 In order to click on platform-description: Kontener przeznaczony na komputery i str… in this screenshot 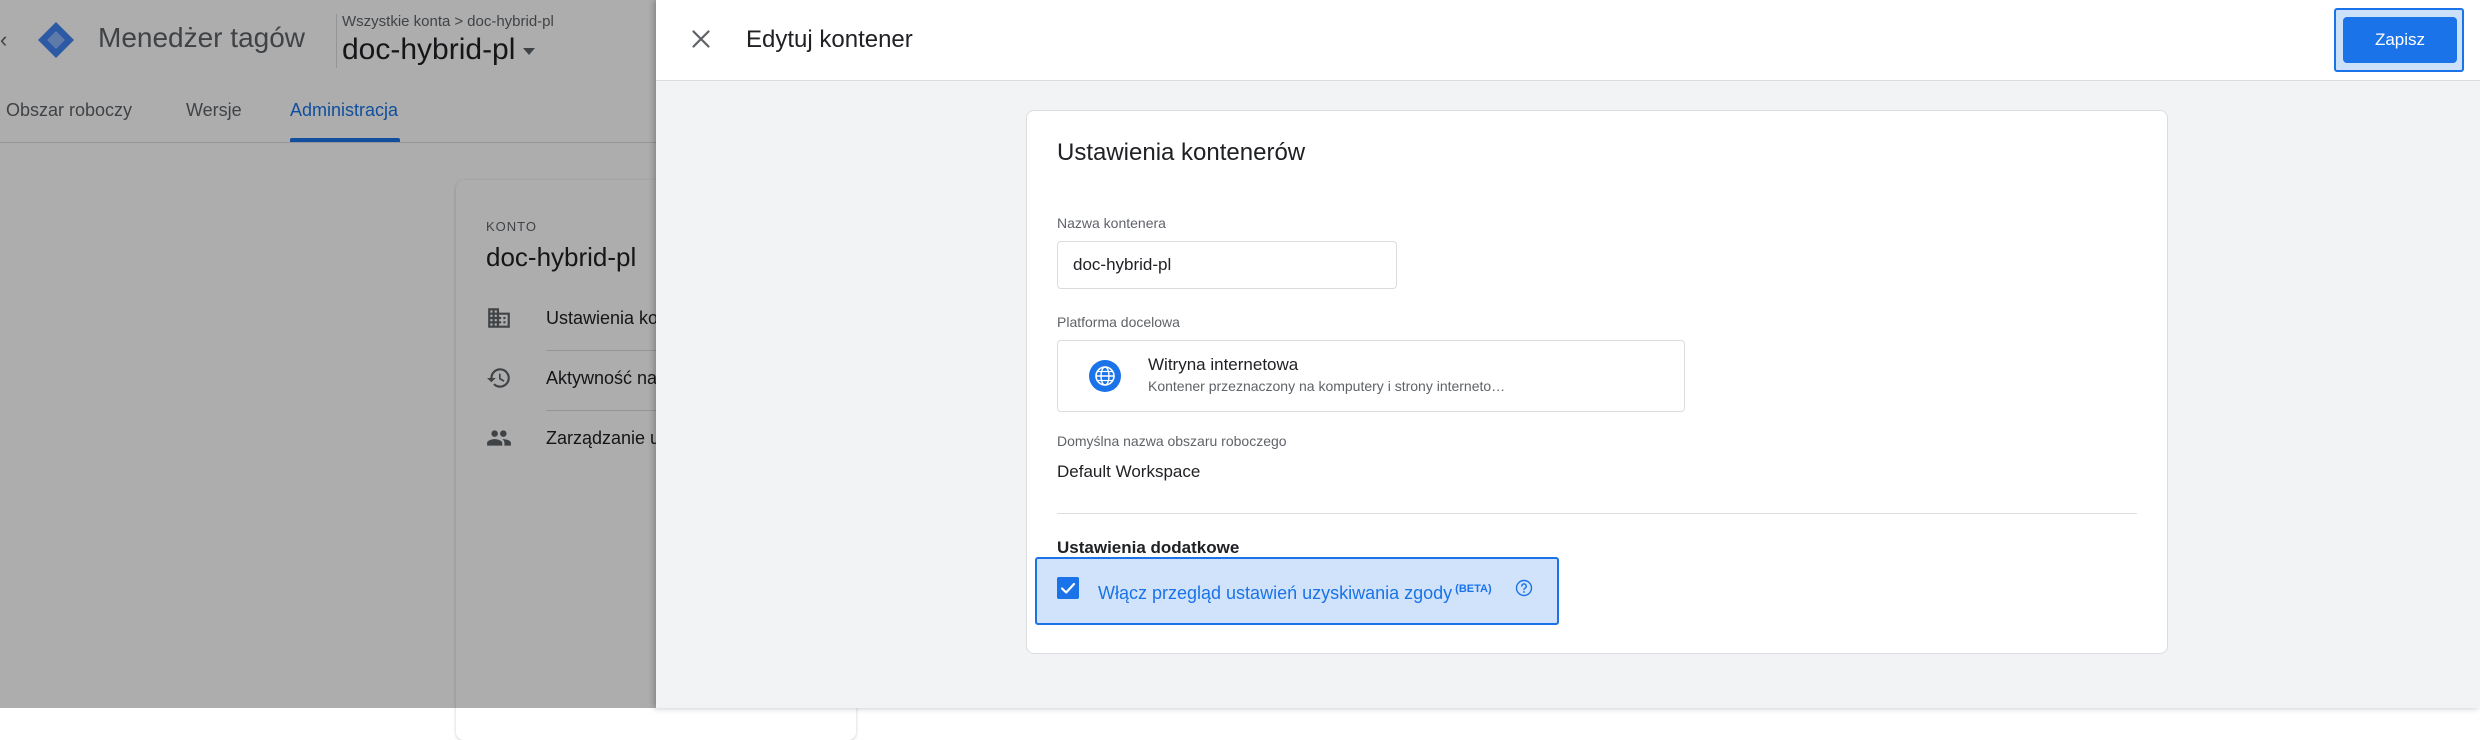, I will do `click(1327, 386)`.